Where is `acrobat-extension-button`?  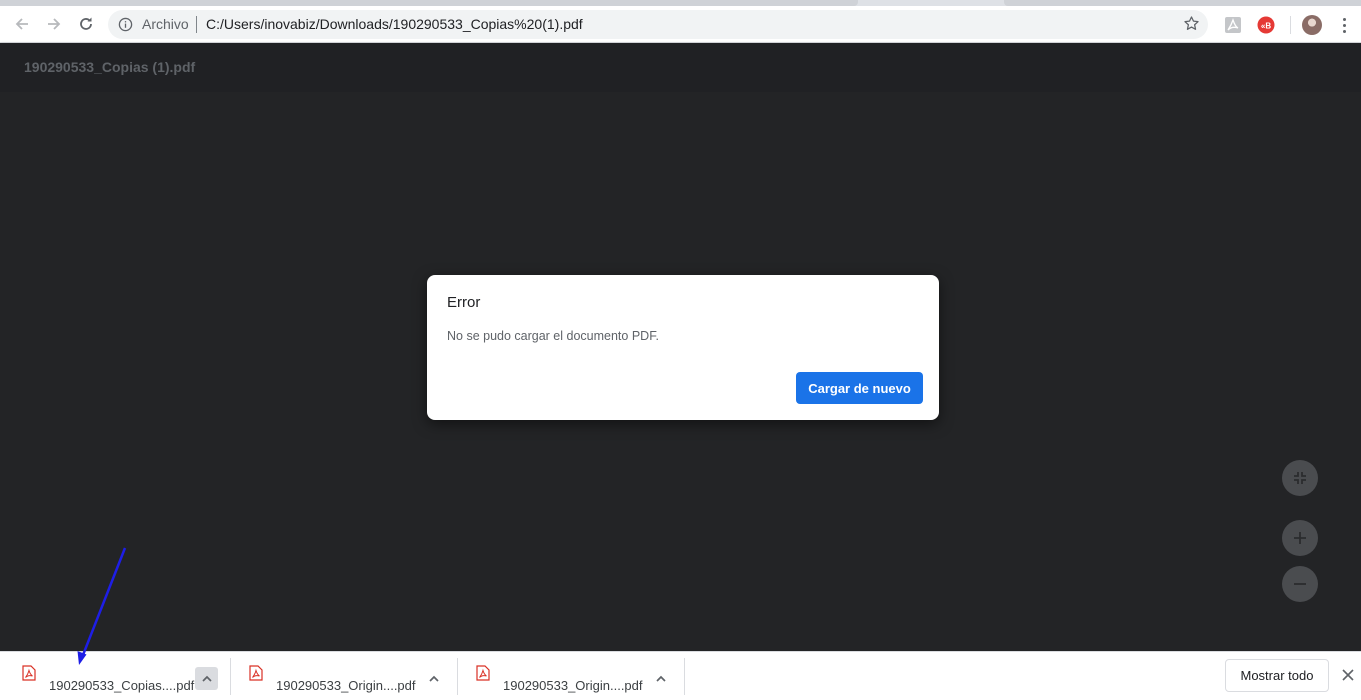 acrobat-extension-button is located at coordinates (1233, 25).